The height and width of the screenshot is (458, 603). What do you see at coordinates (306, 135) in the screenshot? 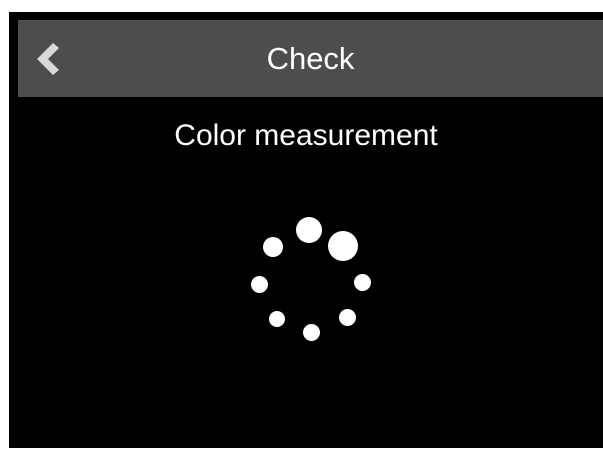
I see `status-heading: Color measurement` at bounding box center [306, 135].